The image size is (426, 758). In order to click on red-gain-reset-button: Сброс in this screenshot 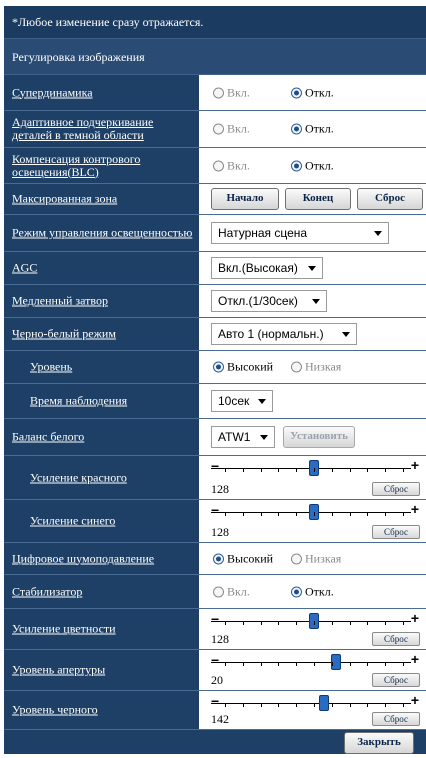, I will do `click(396, 489)`.